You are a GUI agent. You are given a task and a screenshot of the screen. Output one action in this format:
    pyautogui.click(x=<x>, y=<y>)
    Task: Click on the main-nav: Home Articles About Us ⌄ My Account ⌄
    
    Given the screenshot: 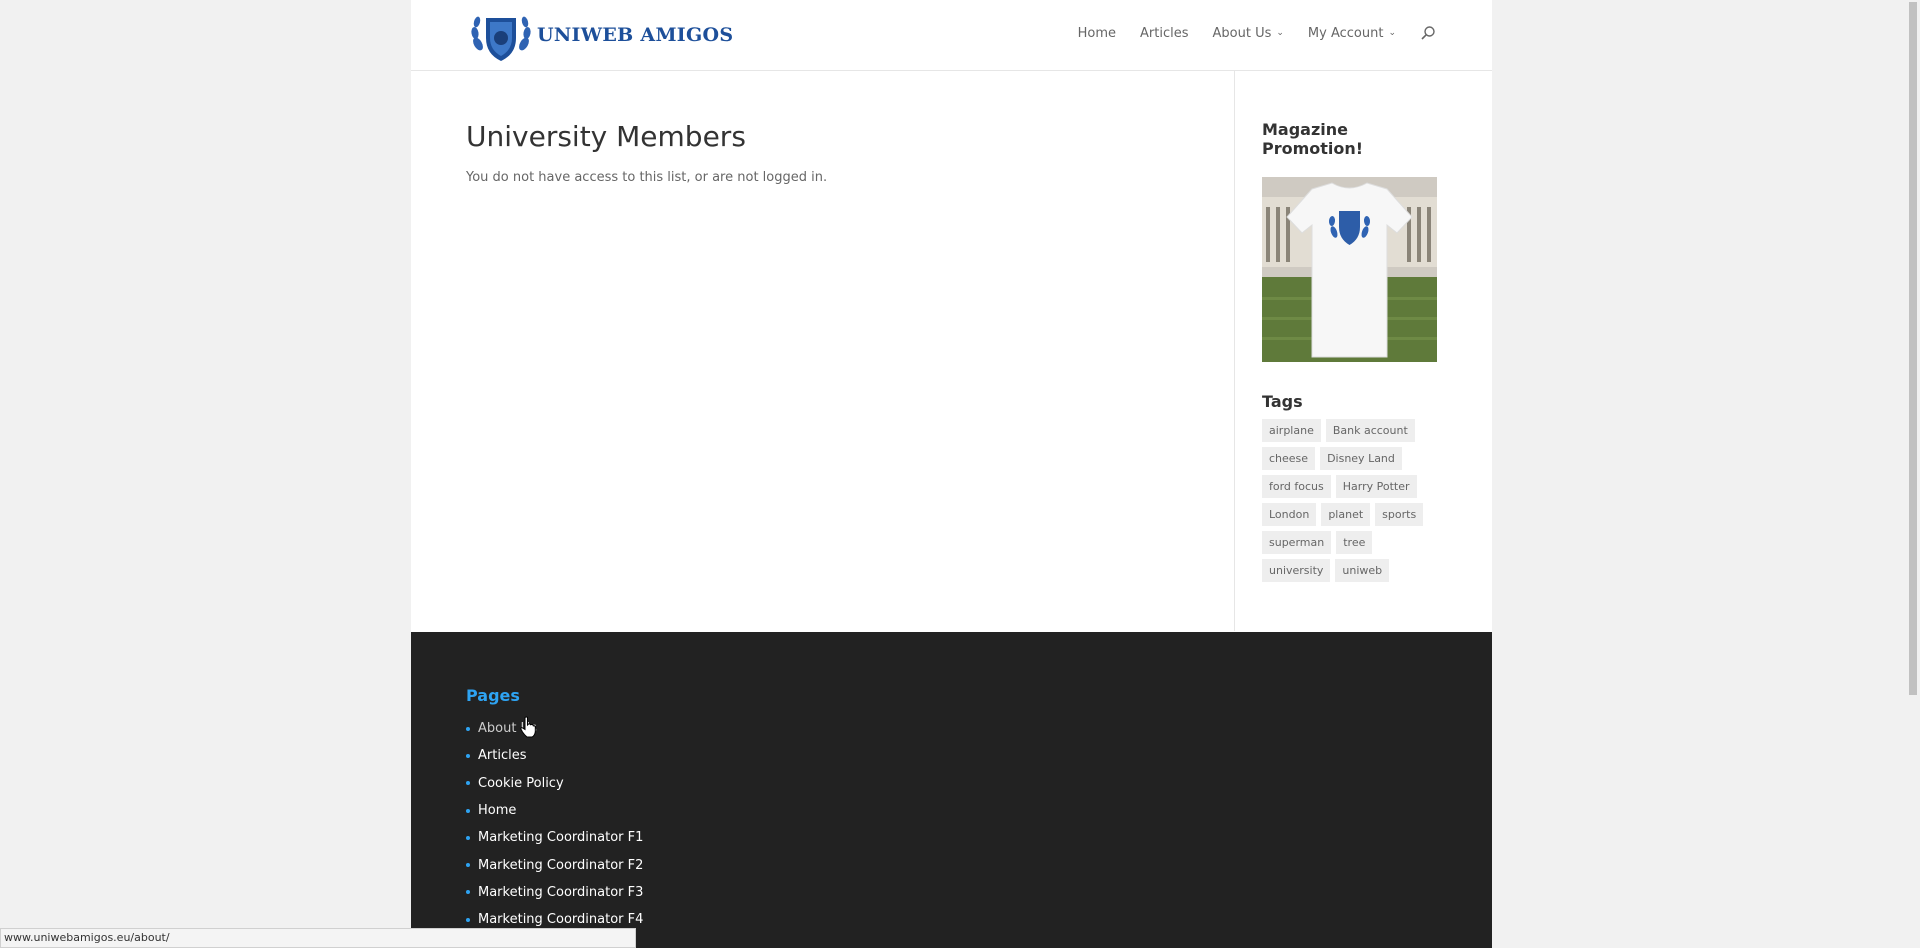 What is the action you would take?
    pyautogui.click(x=1245, y=33)
    